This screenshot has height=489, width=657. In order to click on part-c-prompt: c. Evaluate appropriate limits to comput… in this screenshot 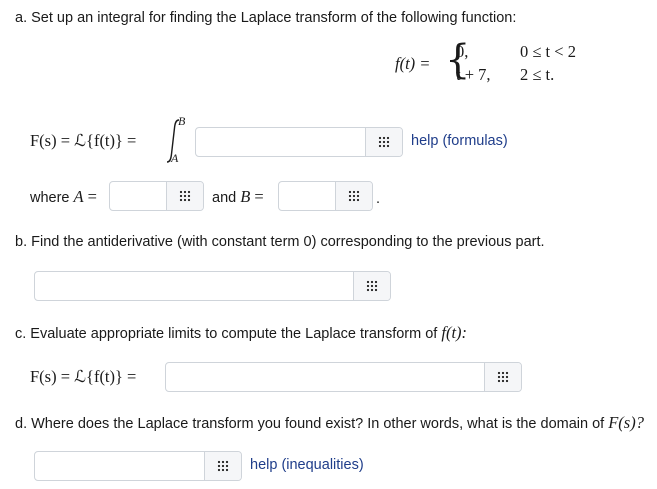, I will do `click(241, 333)`.